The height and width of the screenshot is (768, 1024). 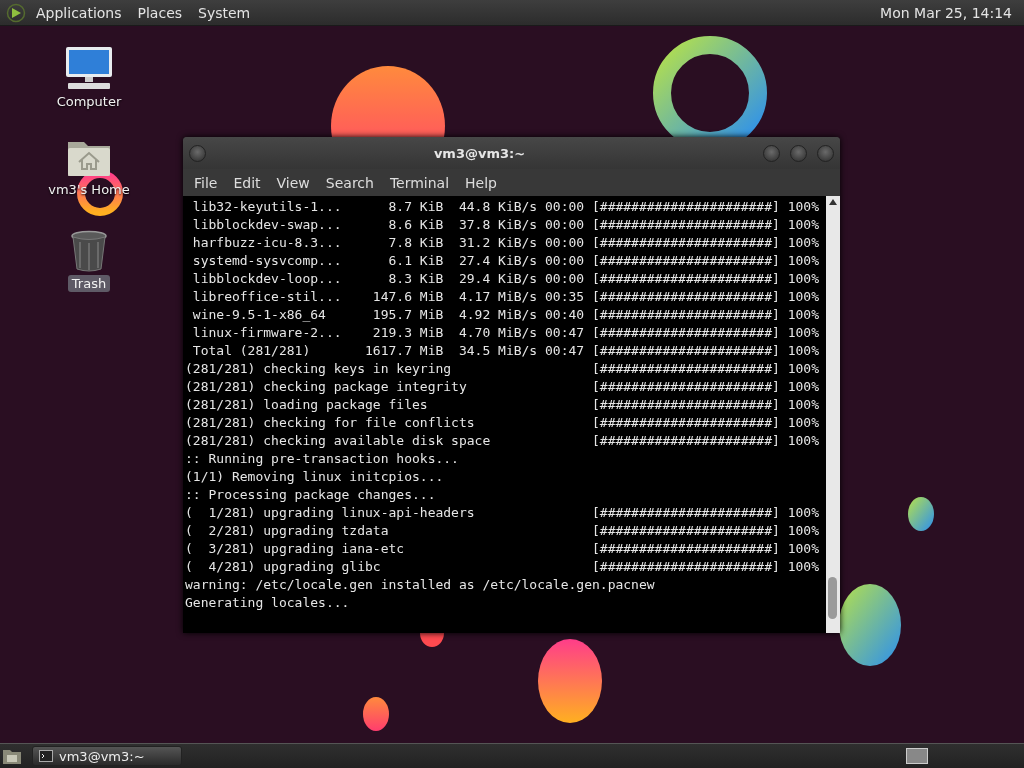 I want to click on menu-item: Terminal, so click(x=419, y=182).